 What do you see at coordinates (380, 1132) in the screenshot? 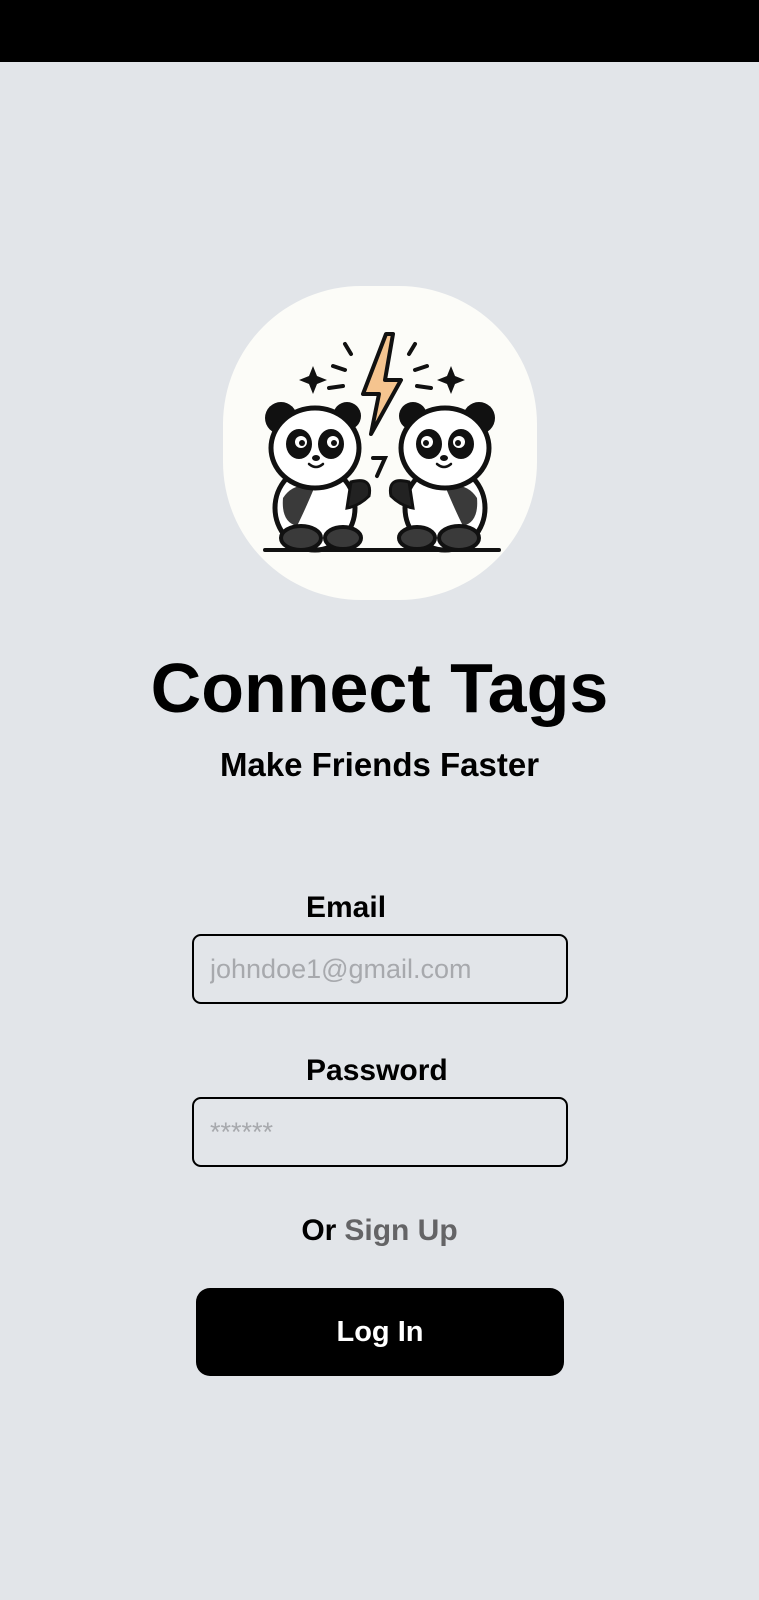
I see `password-input` at bounding box center [380, 1132].